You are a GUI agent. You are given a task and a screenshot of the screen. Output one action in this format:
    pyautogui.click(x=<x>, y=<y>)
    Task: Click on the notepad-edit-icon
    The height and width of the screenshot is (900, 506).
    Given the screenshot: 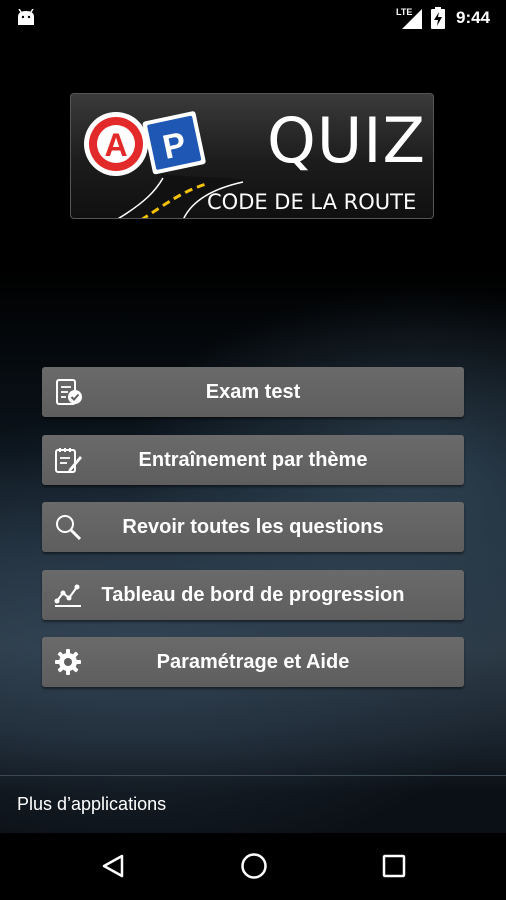 What is the action you would take?
    pyautogui.click(x=68, y=460)
    